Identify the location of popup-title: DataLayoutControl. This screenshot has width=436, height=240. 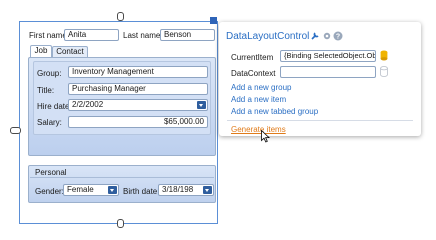
(268, 36).